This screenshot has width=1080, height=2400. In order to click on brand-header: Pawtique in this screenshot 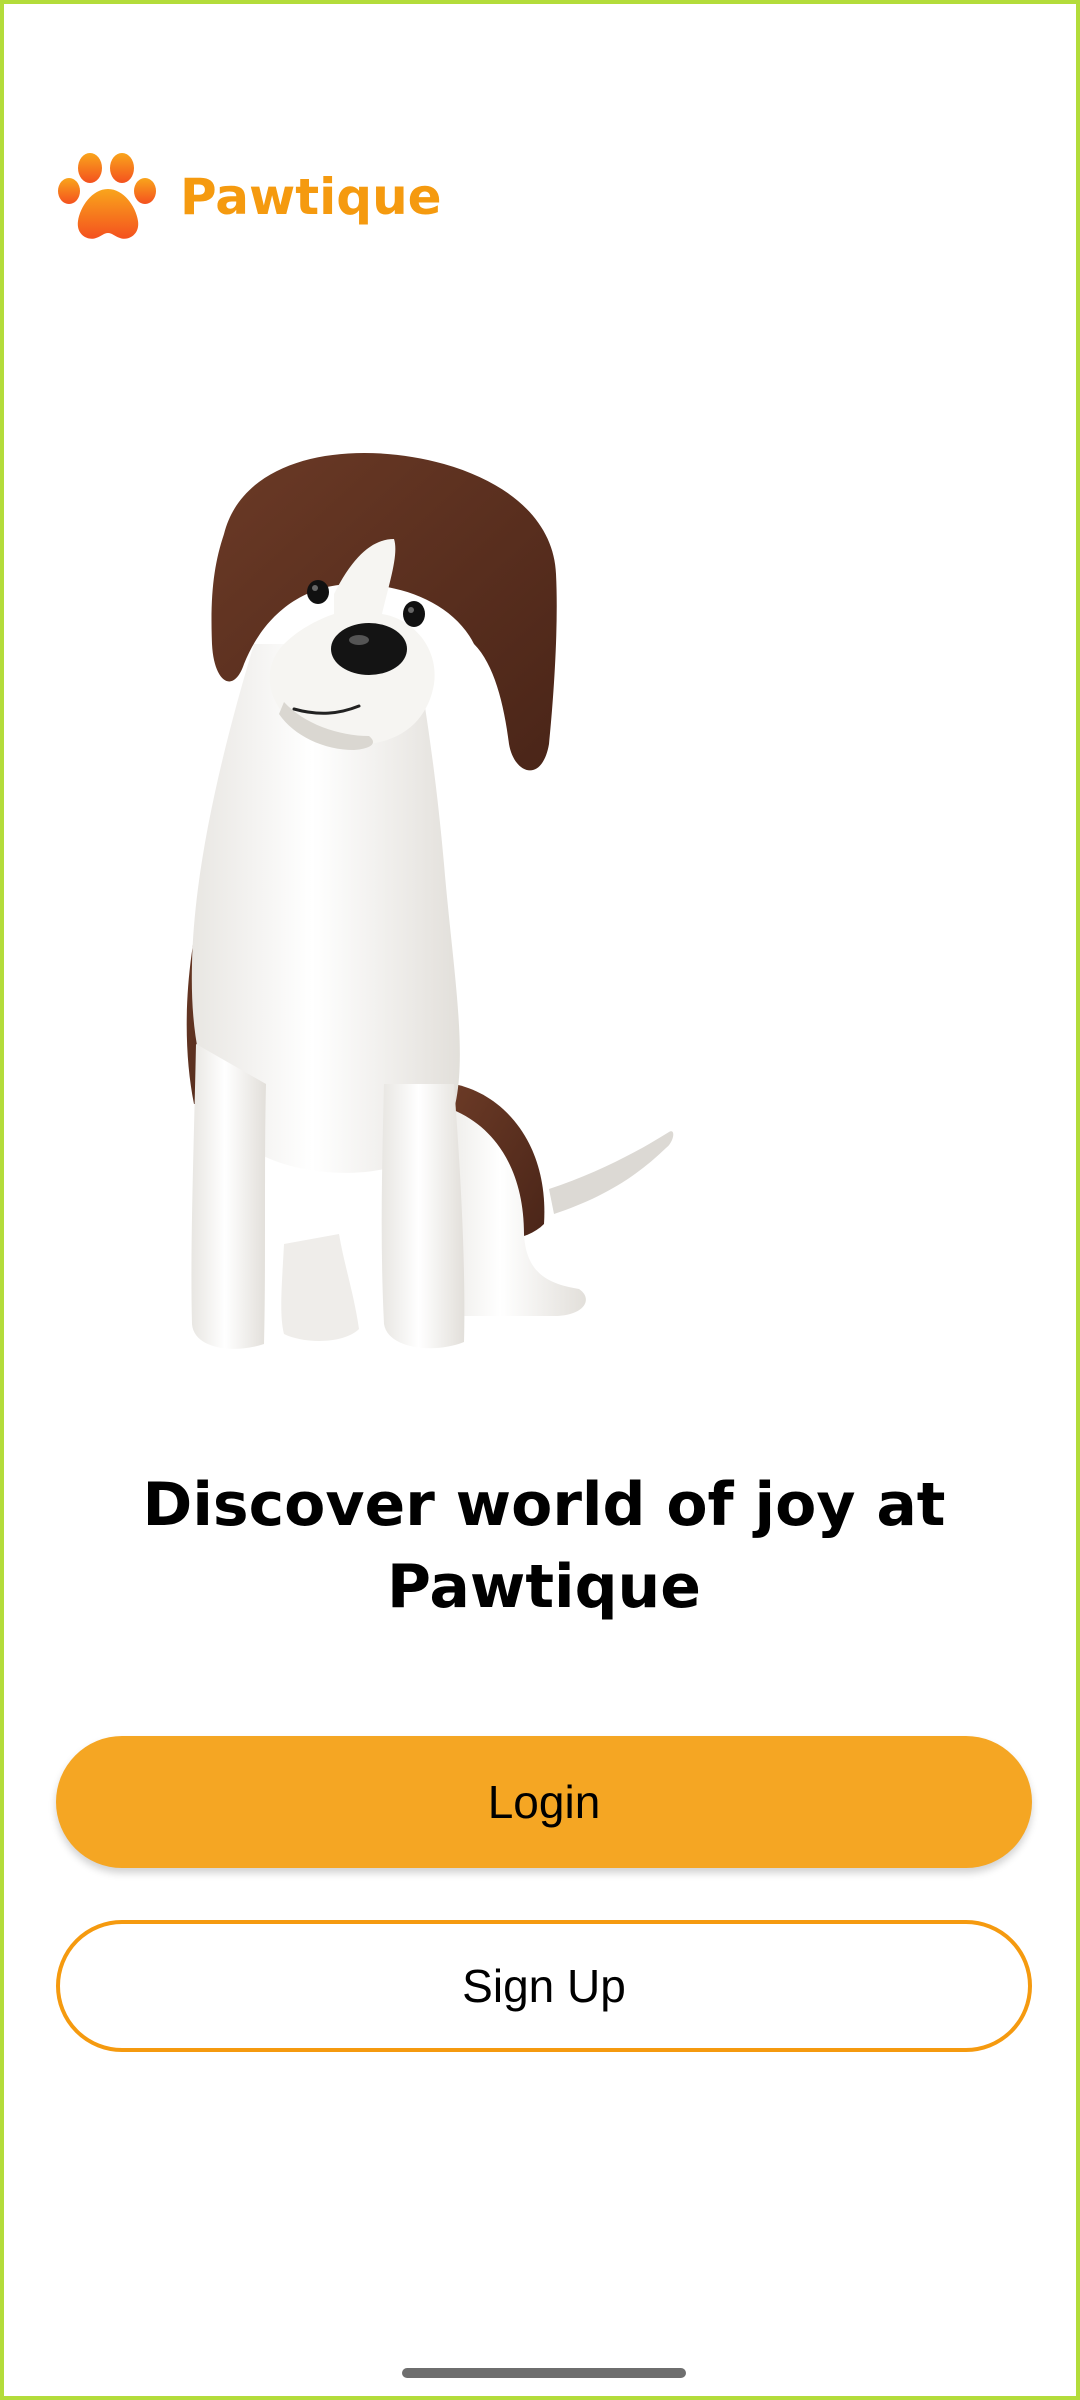, I will do `click(249, 197)`.